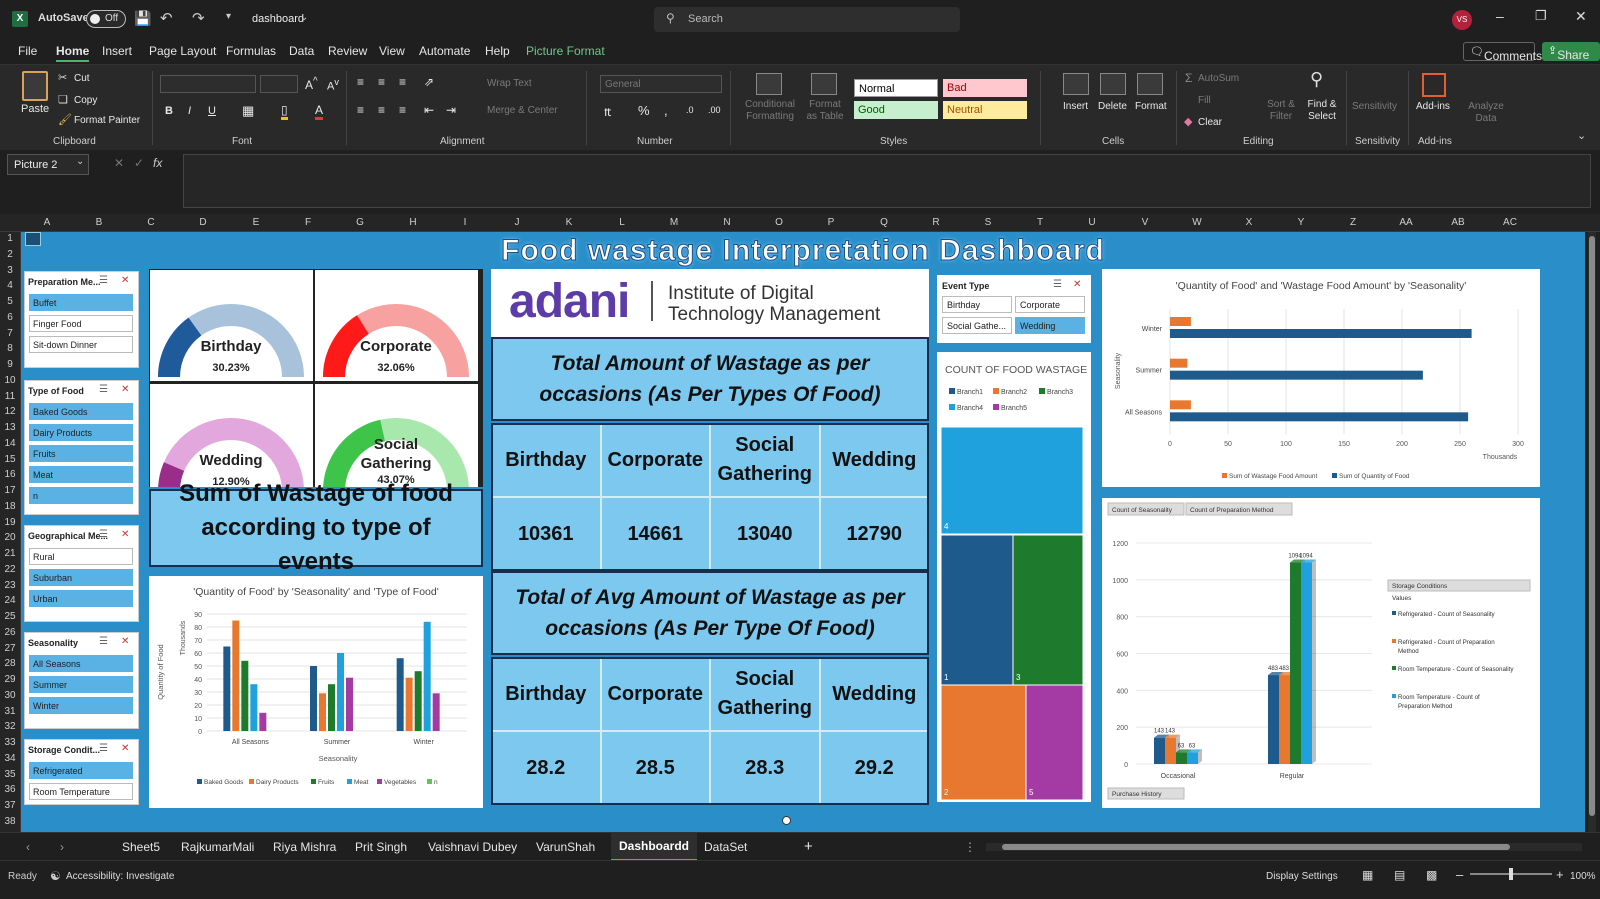 This screenshot has height=899, width=1600. Describe the element at coordinates (308, 222) in the screenshot. I see `column-header: F` at that location.